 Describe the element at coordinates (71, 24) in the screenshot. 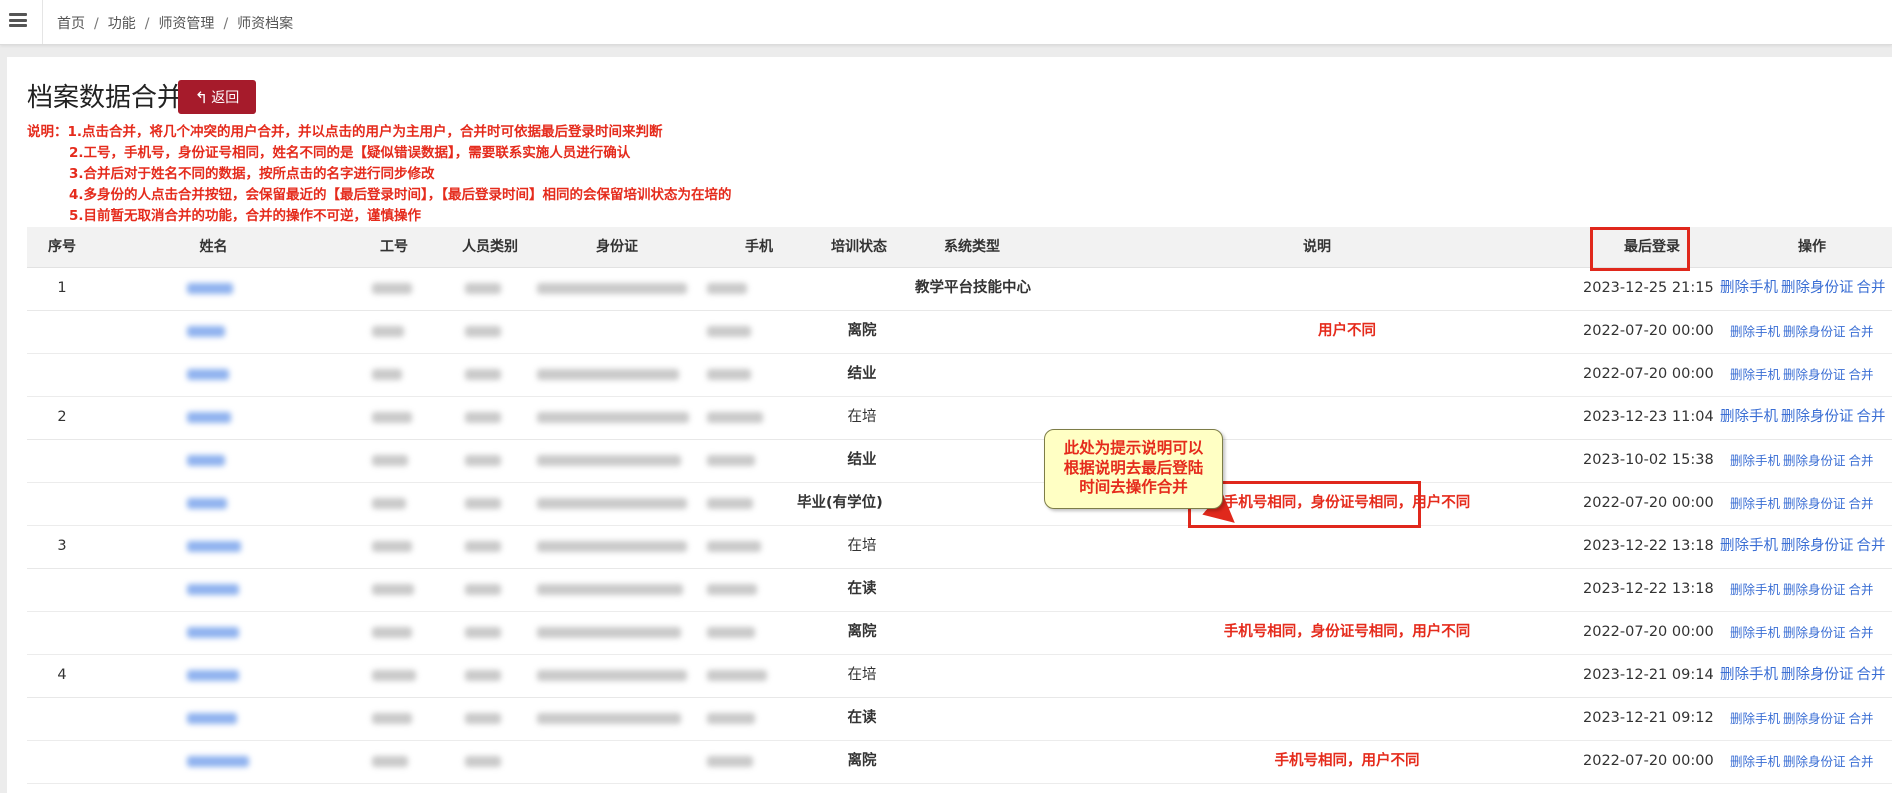

I see `breadcrumb-home: 首页` at that location.